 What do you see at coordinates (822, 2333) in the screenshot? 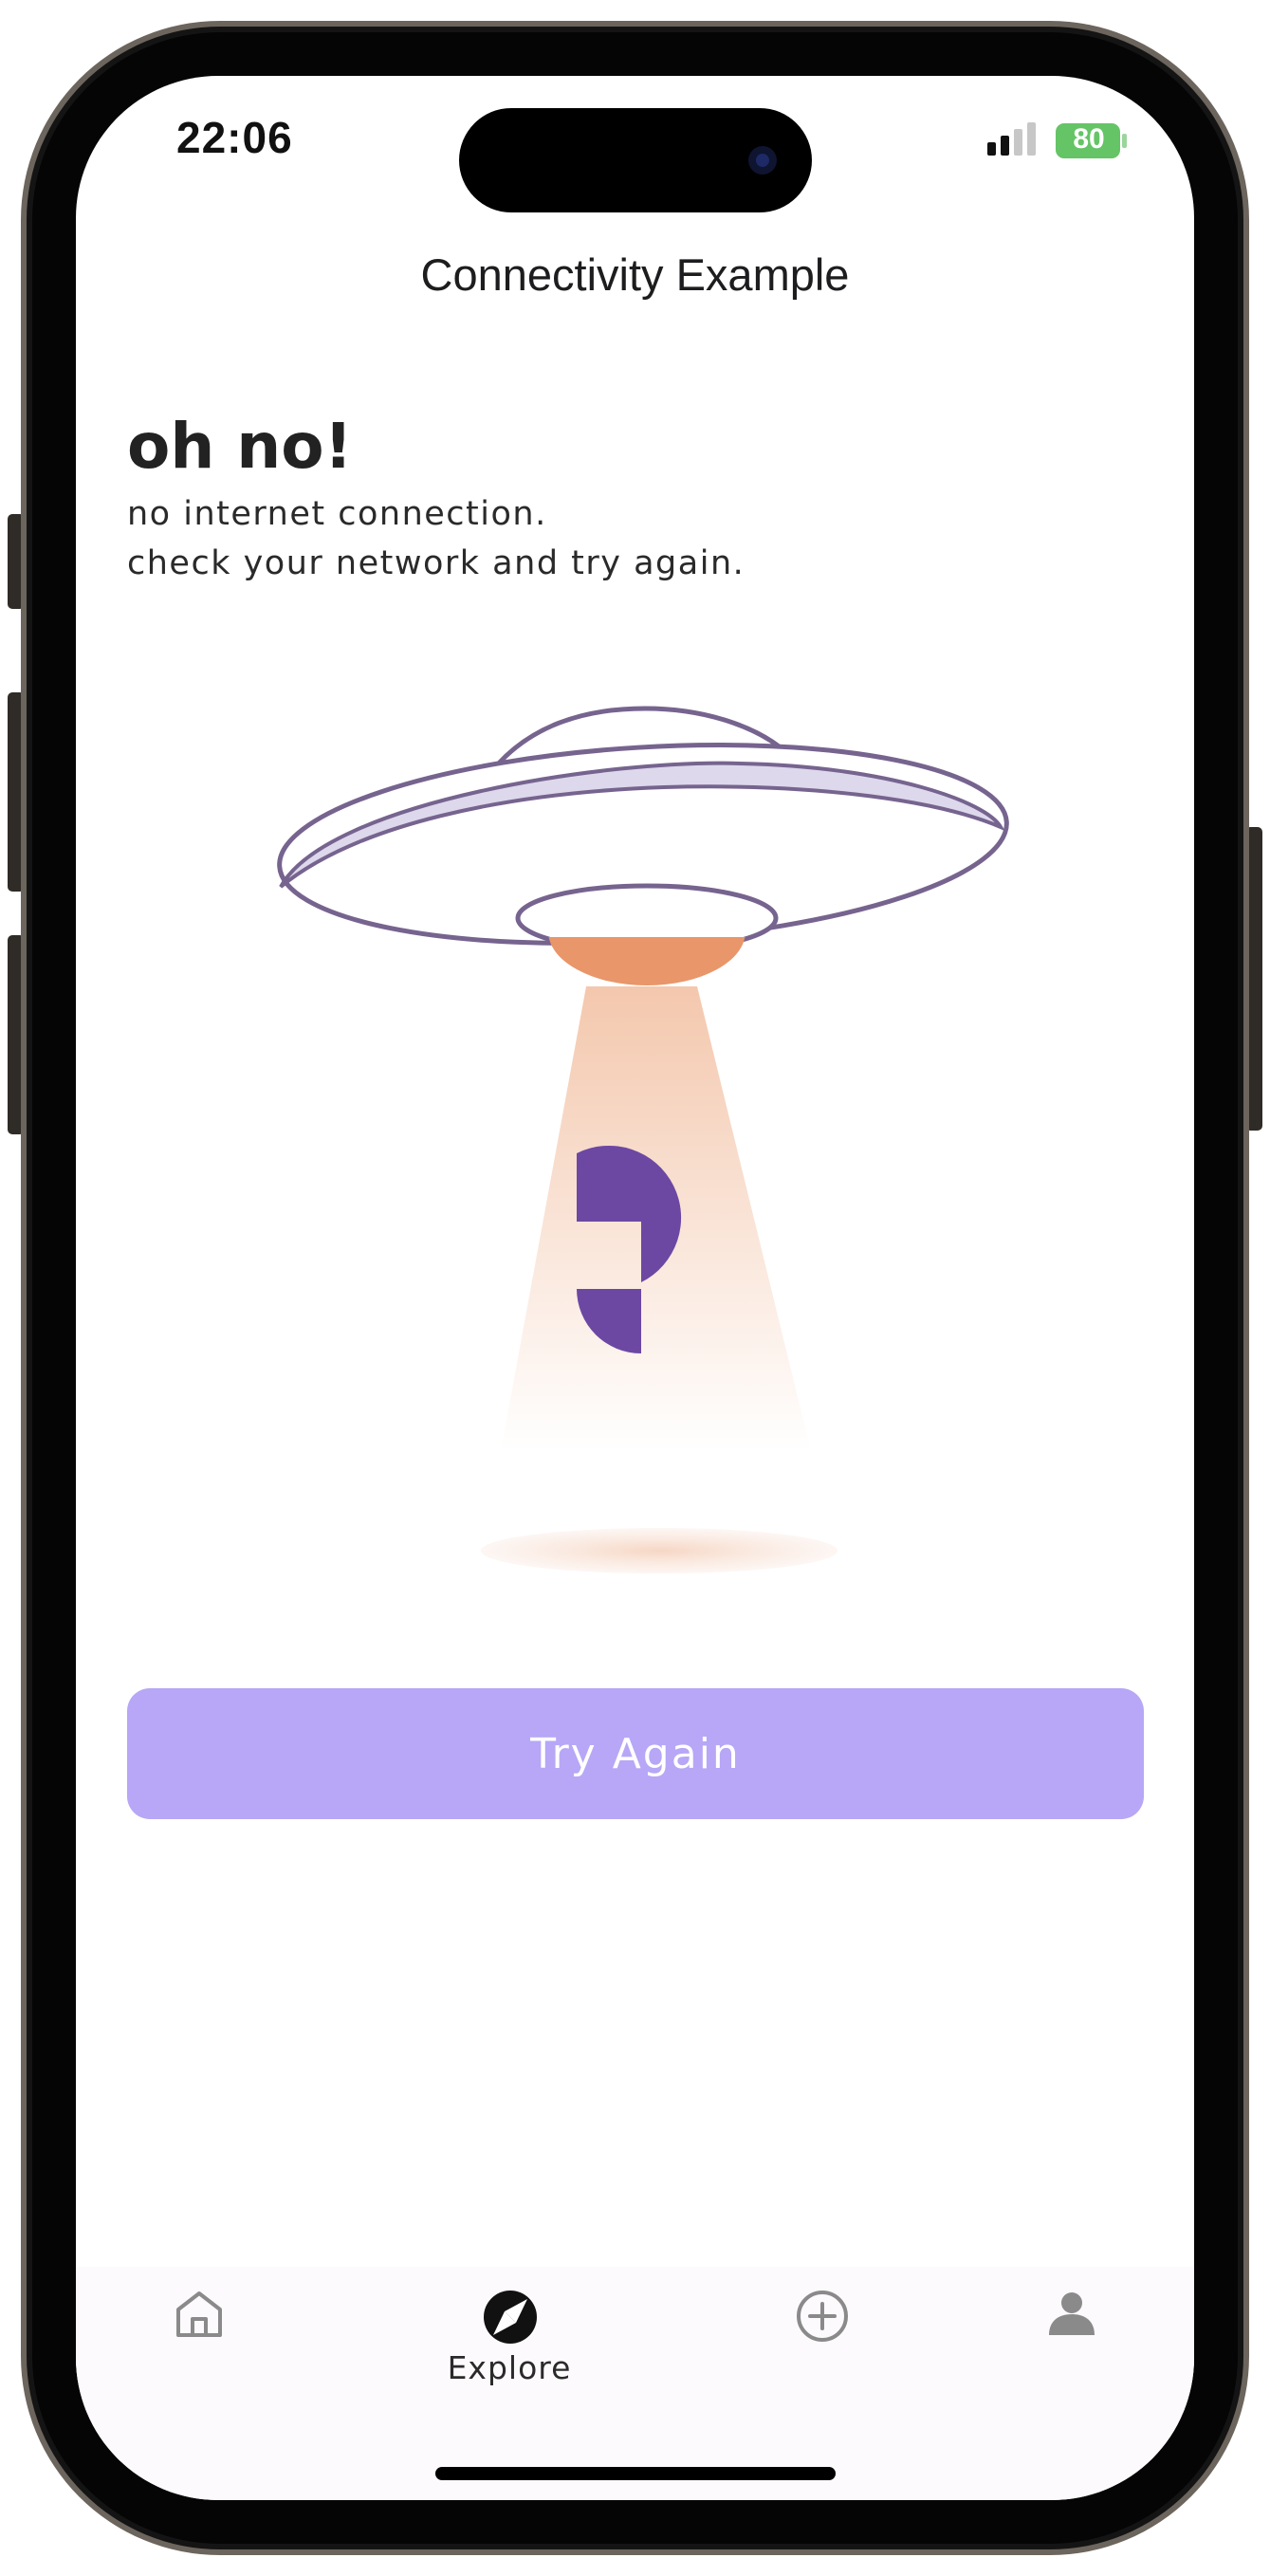
I see `tab-add` at bounding box center [822, 2333].